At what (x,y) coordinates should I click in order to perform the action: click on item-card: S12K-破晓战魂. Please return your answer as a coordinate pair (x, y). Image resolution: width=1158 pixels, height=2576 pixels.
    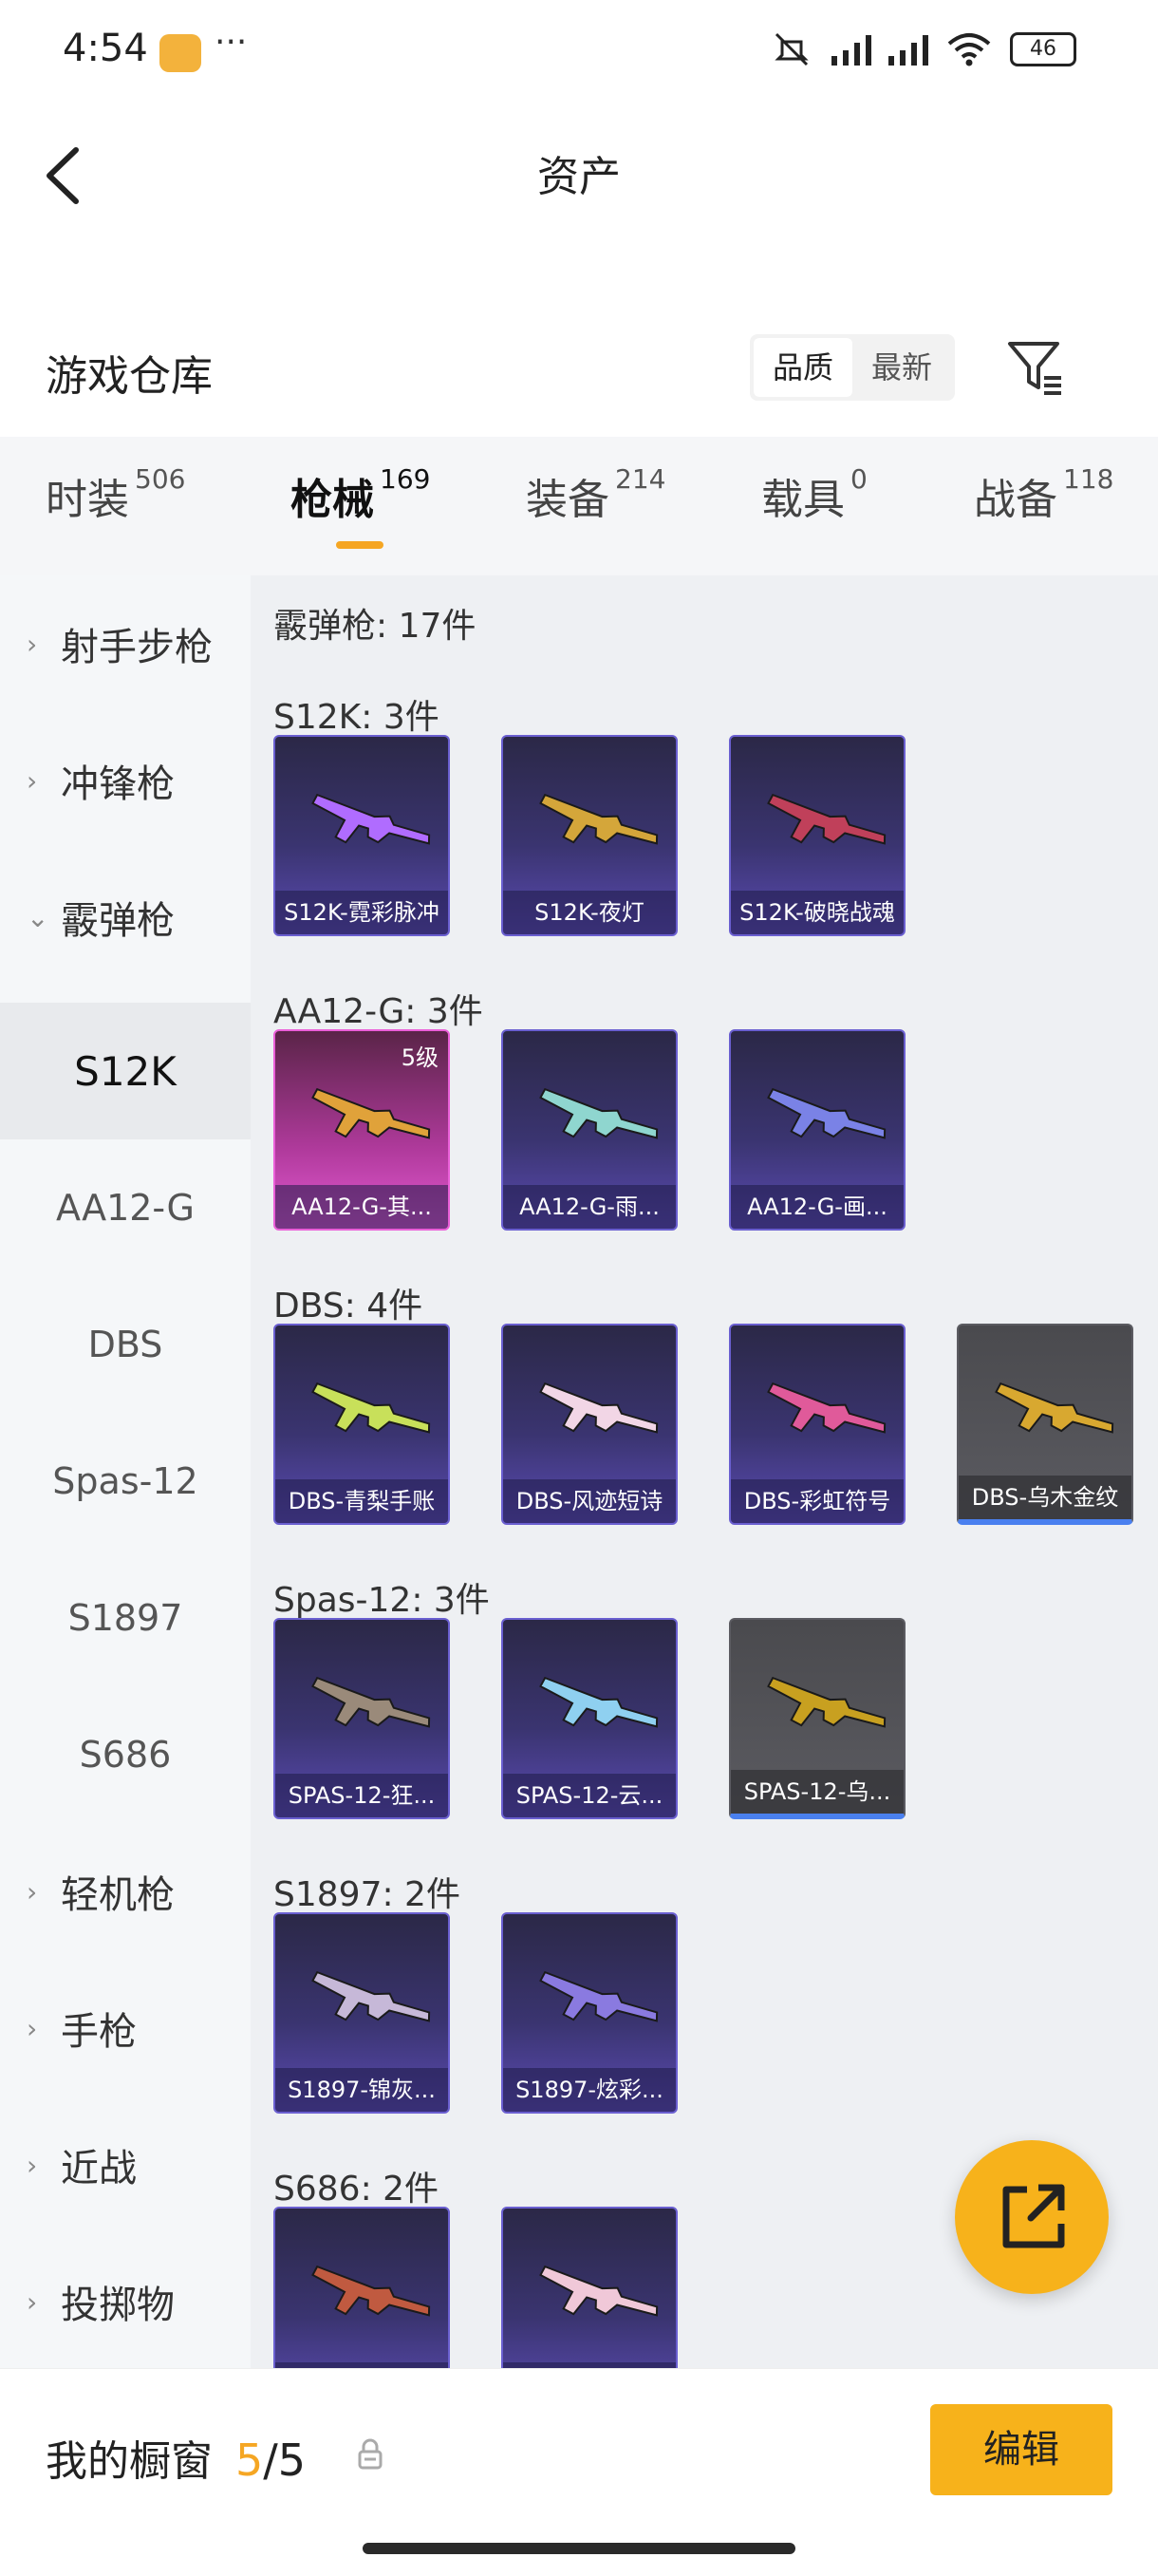
    Looking at the image, I should click on (817, 835).